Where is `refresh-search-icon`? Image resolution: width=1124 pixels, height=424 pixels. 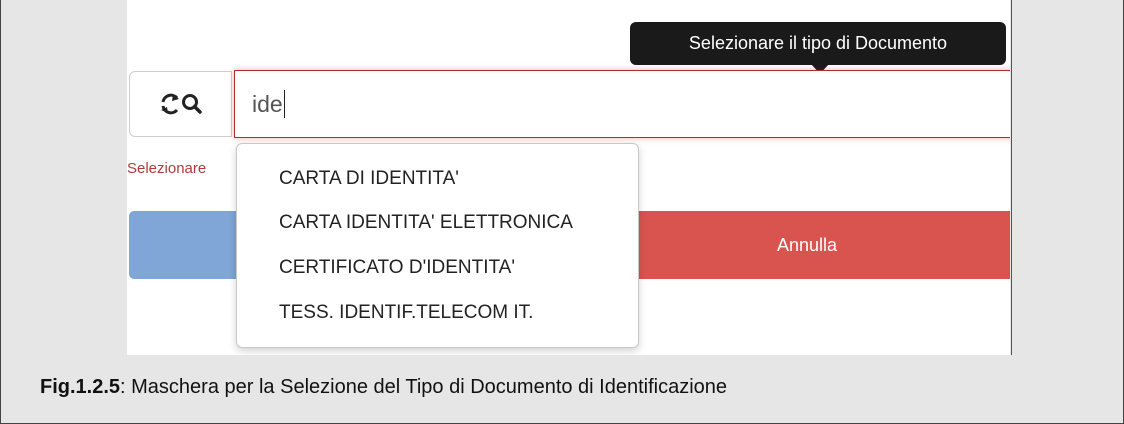
refresh-search-icon is located at coordinates (181, 104).